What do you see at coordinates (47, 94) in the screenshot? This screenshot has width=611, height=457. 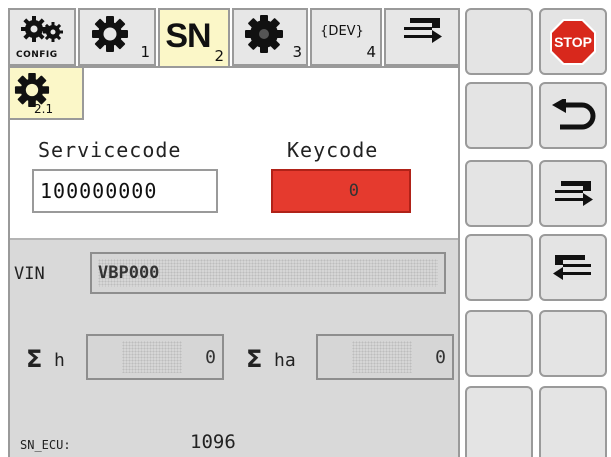 I see `subtab-2-1: 2.1` at bounding box center [47, 94].